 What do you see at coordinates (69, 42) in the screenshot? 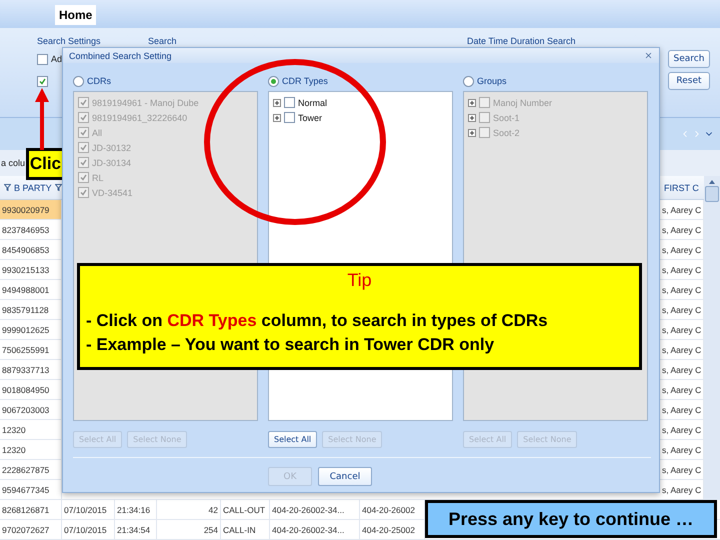
I see `group-label: Search Settings` at bounding box center [69, 42].